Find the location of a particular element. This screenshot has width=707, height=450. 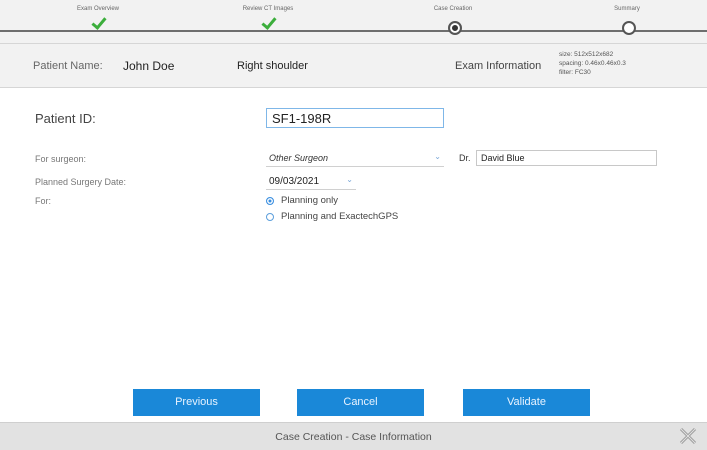

patient-id-label: Patient ID: is located at coordinates (65, 118).